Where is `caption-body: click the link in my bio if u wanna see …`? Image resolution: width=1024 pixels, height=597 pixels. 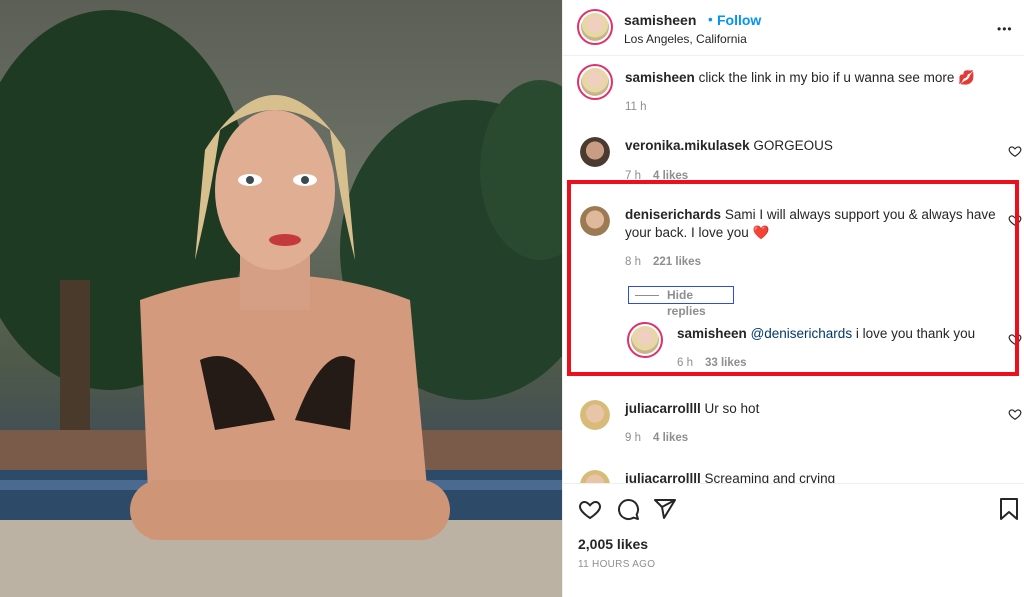 caption-body: click the link in my bio if u wanna see … is located at coordinates (836, 77).